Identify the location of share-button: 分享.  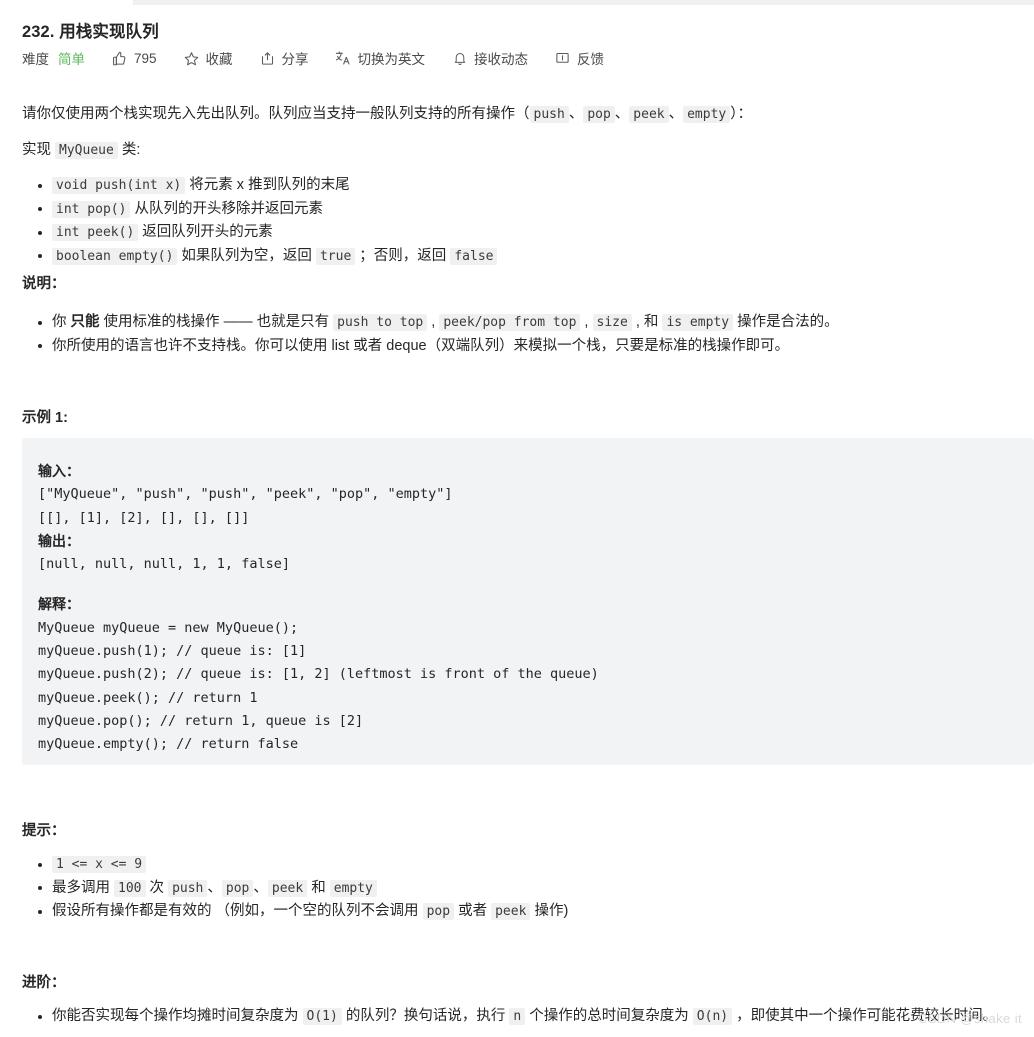
(284, 58).